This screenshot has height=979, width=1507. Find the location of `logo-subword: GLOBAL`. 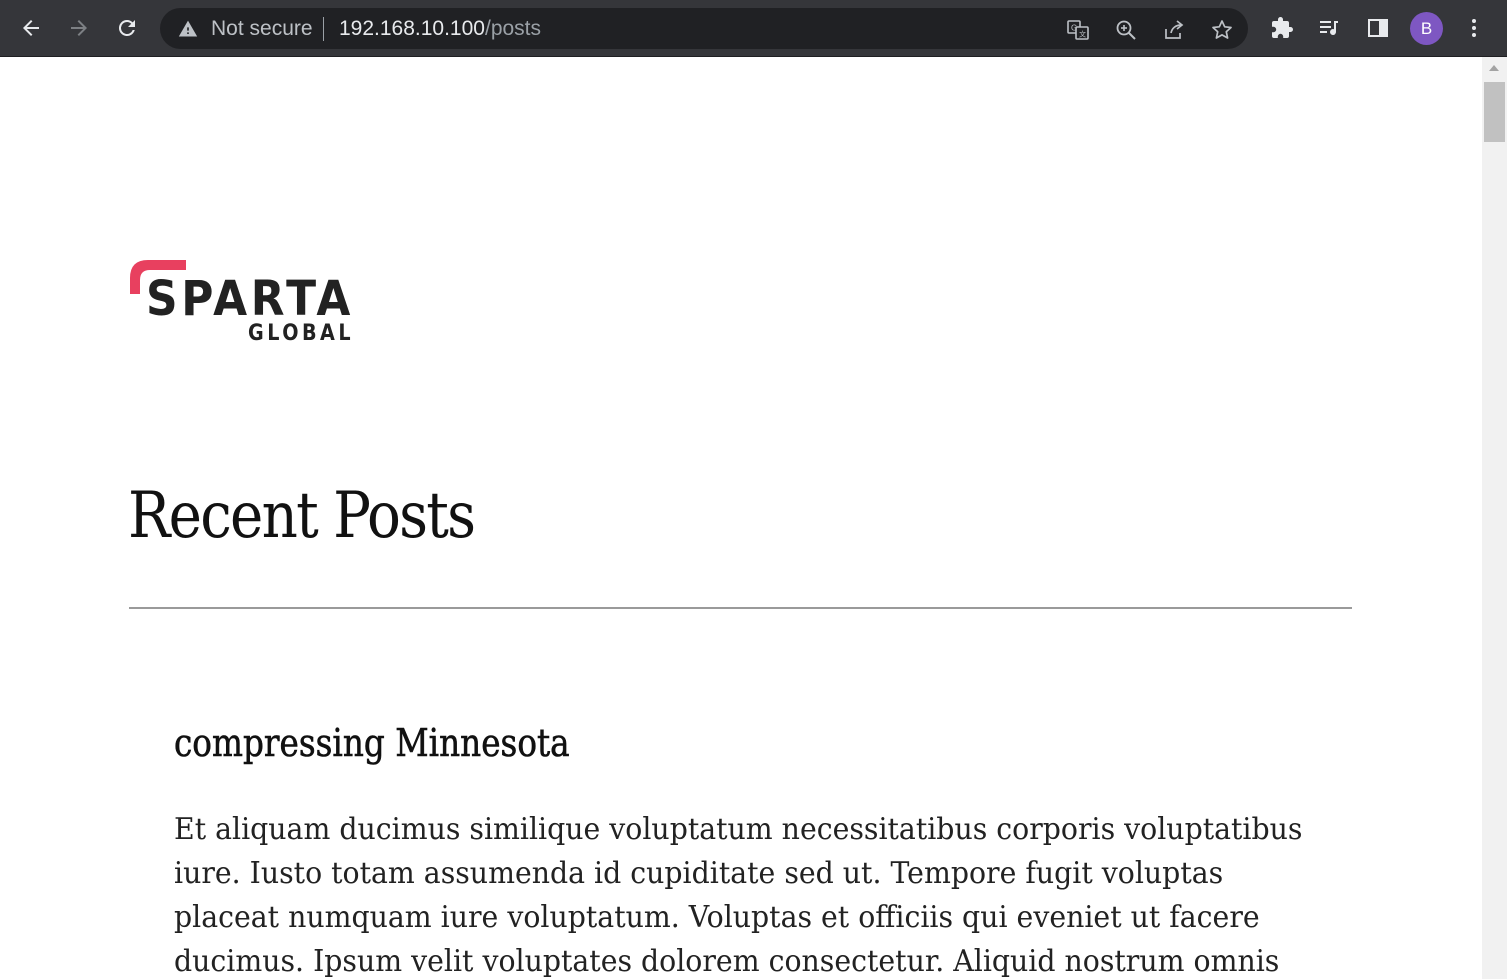

logo-subword: GLOBAL is located at coordinates (301, 332).